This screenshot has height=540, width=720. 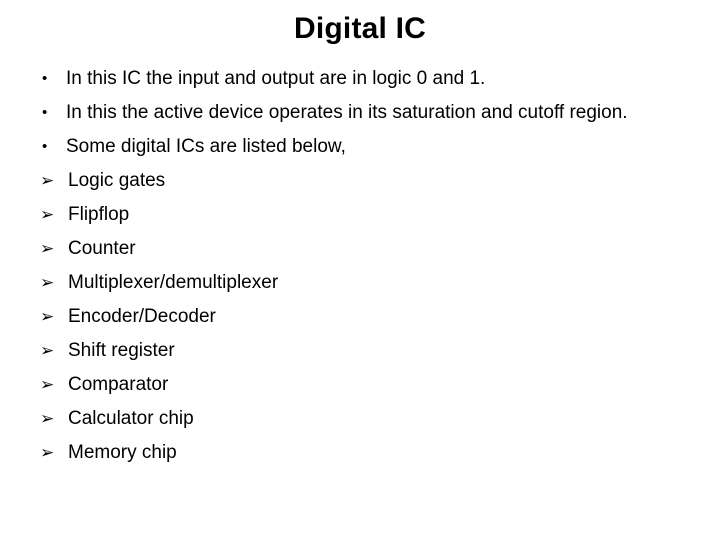 What do you see at coordinates (118, 384) in the screenshot?
I see `list-item-label: Comparator` at bounding box center [118, 384].